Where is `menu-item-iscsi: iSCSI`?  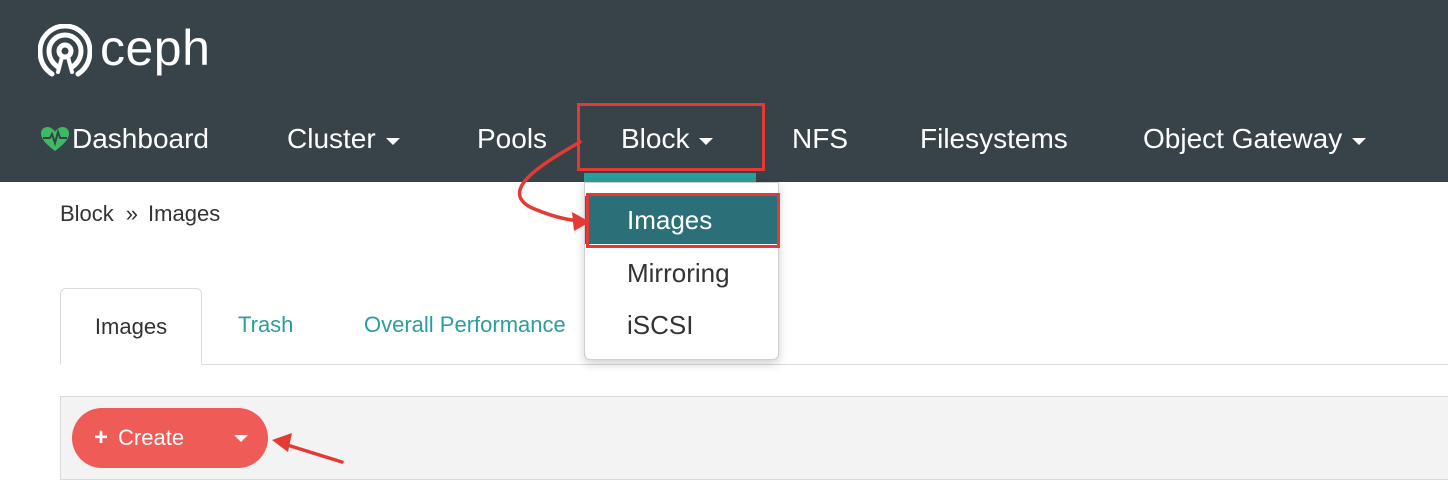 menu-item-iscsi: iSCSI is located at coordinates (681, 325).